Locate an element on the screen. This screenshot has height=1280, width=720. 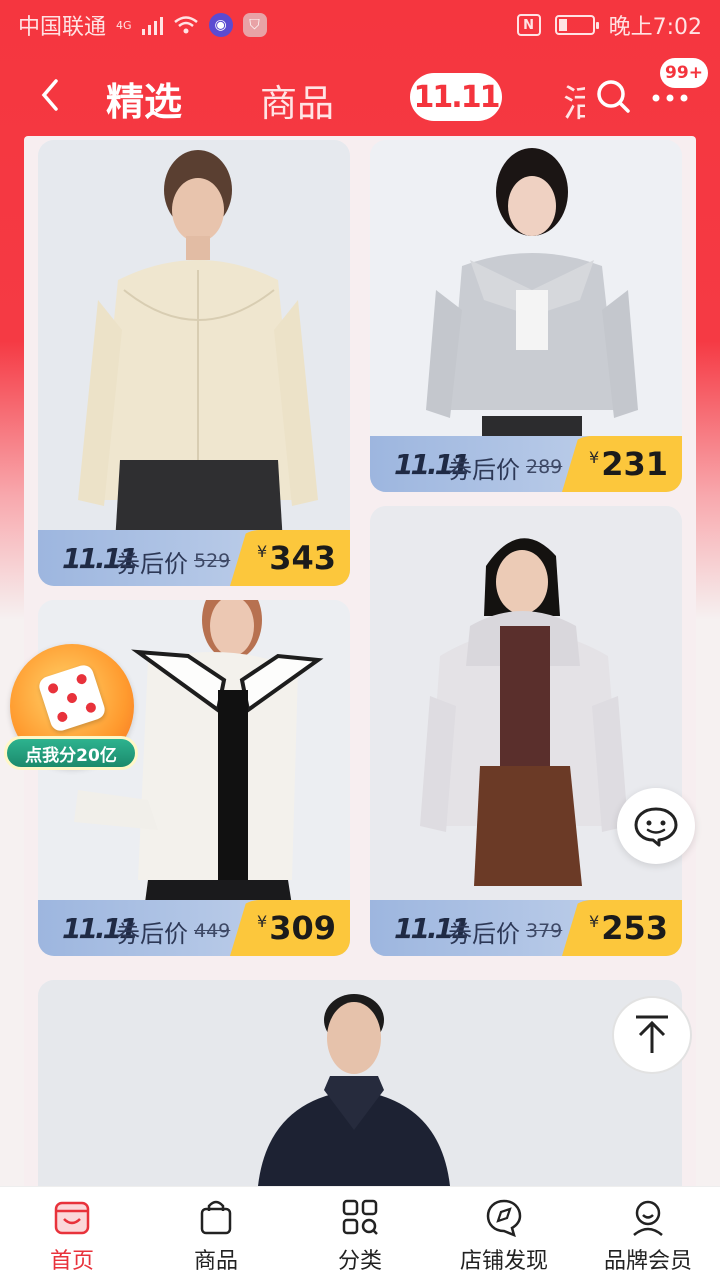
original-price: 289 is located at coordinates (544, 467).